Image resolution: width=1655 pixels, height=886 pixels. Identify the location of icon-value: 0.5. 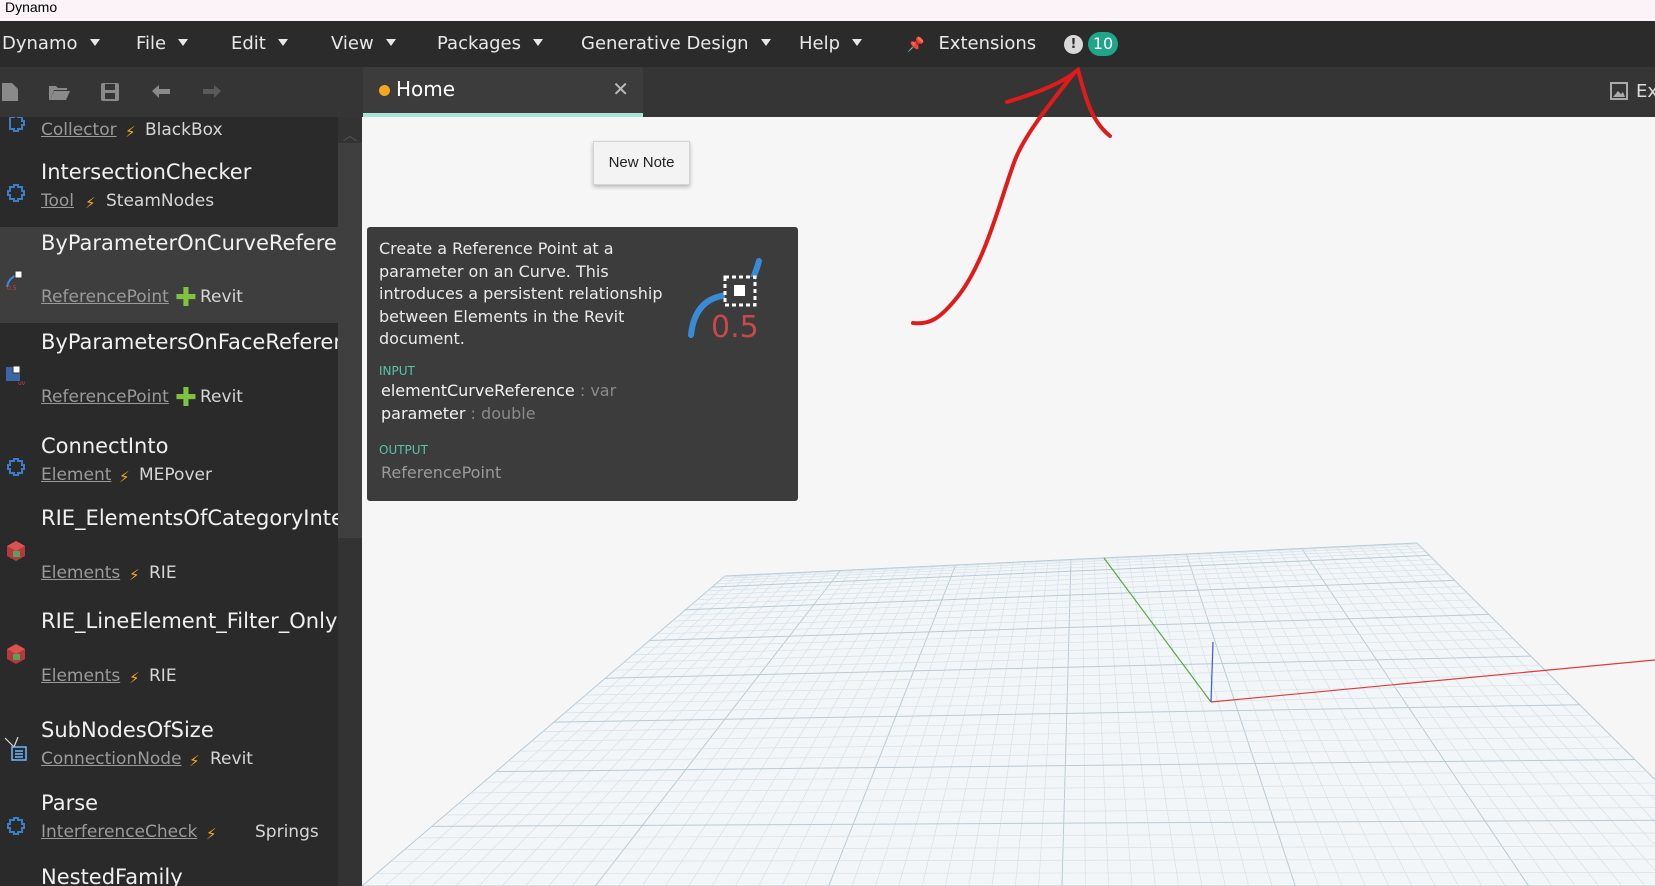
(735, 325).